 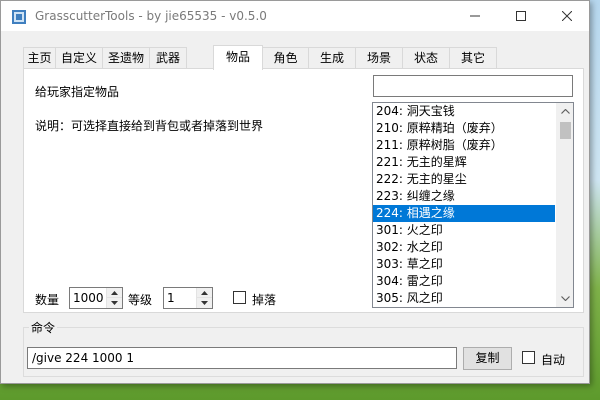 I want to click on close-icon, so click(x=567, y=16).